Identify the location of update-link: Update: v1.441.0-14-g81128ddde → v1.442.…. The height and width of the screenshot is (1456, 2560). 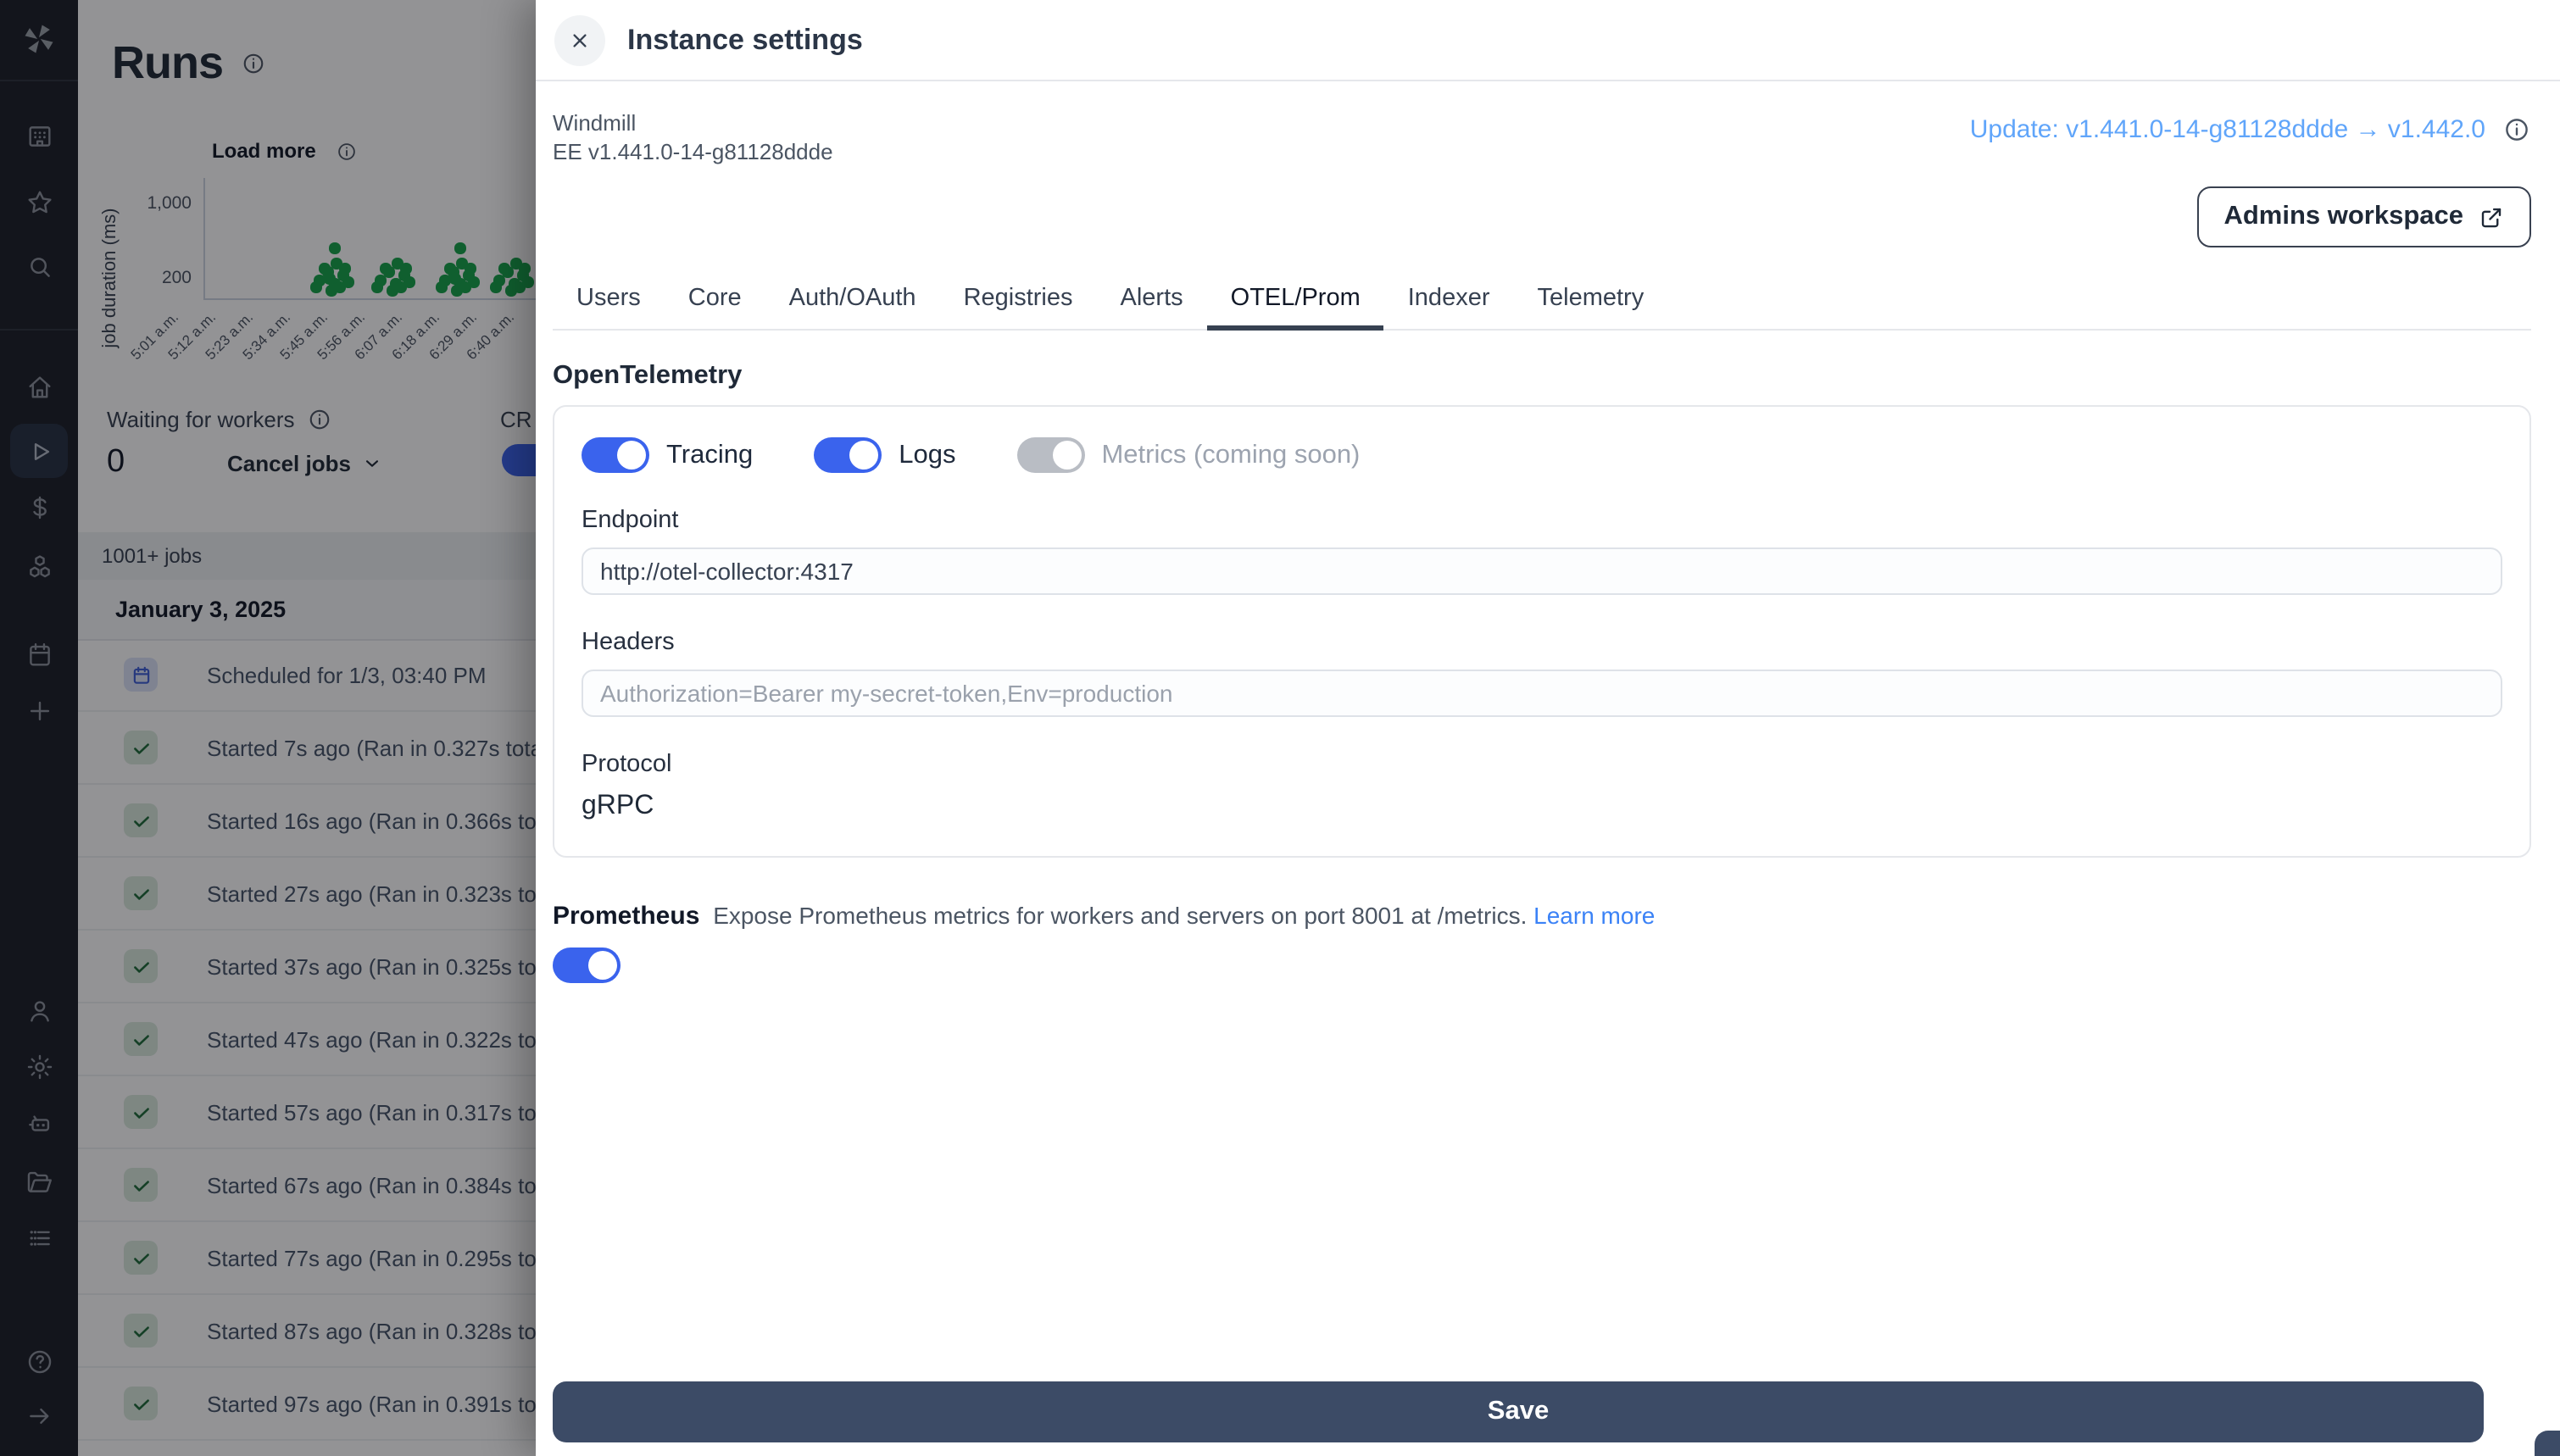
(2227, 129).